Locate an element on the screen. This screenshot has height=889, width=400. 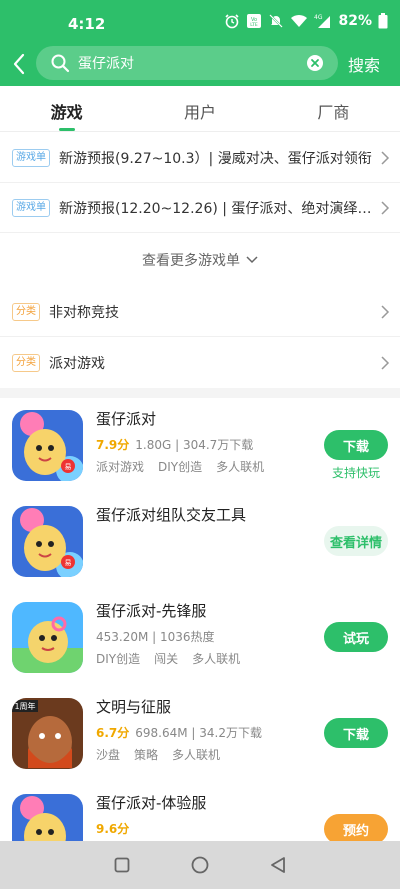
alarm-icon is located at coordinates (232, 21).